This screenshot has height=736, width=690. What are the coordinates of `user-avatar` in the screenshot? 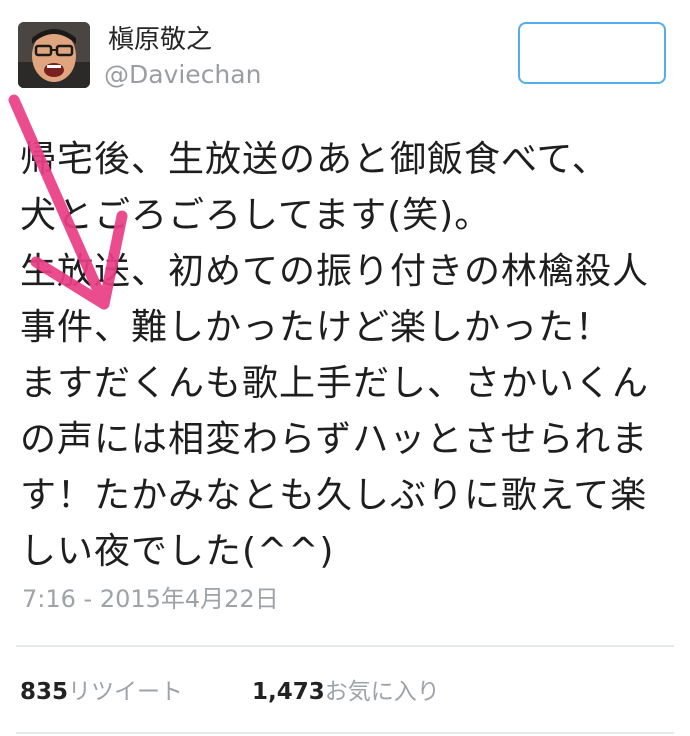 It's located at (54, 55).